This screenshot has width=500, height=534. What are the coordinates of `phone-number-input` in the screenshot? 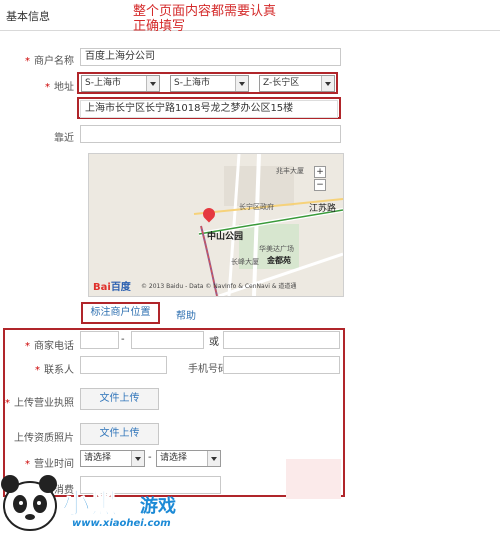 It's located at (167, 340).